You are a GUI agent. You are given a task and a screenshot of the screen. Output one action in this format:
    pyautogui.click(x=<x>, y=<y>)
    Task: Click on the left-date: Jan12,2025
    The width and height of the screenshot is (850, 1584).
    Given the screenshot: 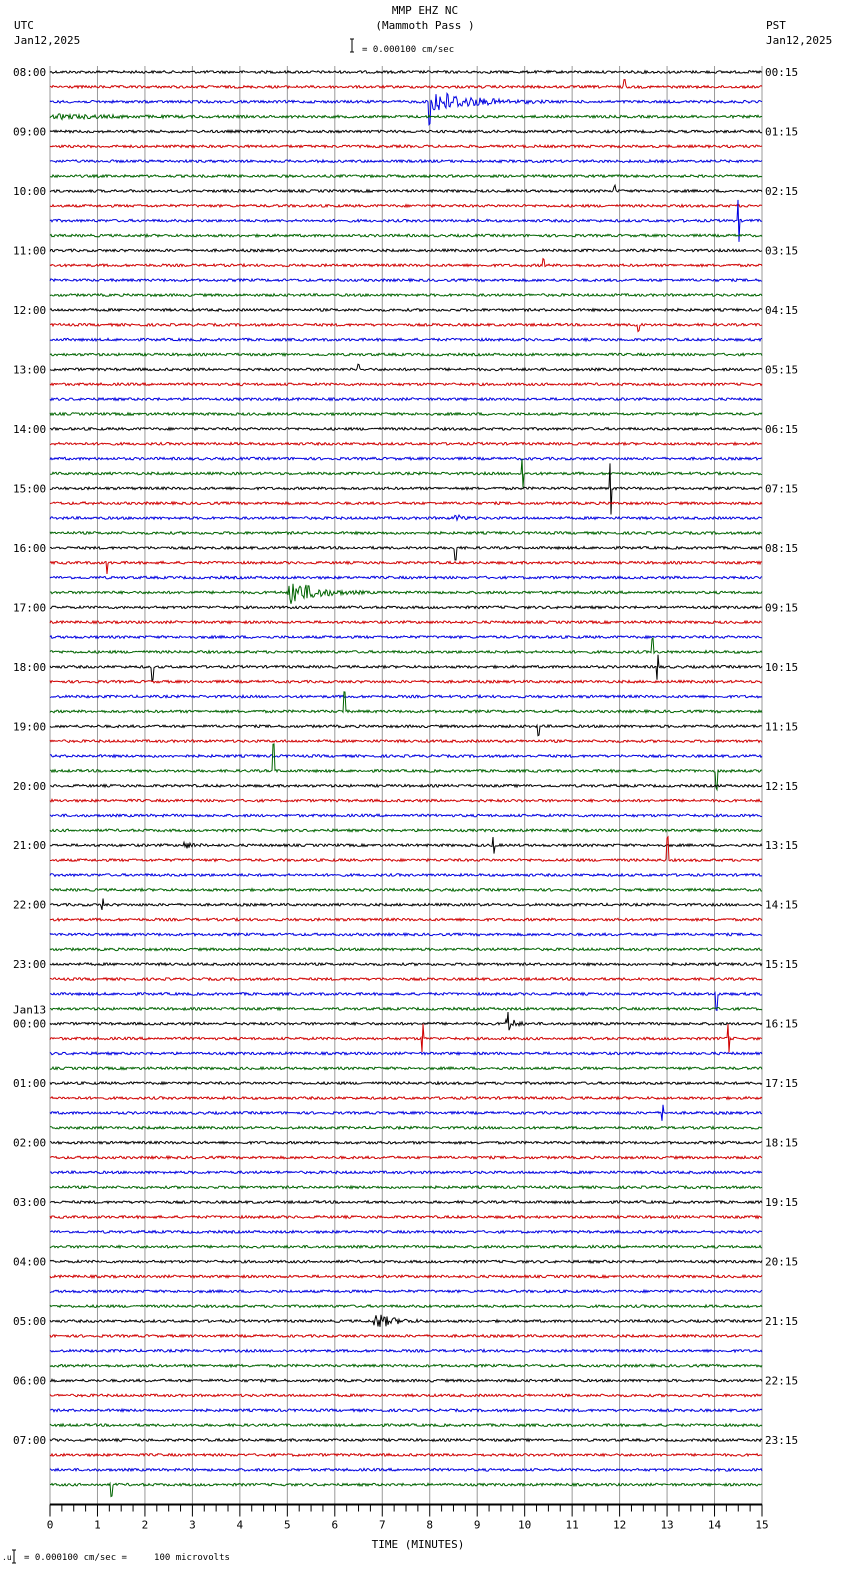 What is the action you would take?
    pyautogui.click(x=47, y=40)
    